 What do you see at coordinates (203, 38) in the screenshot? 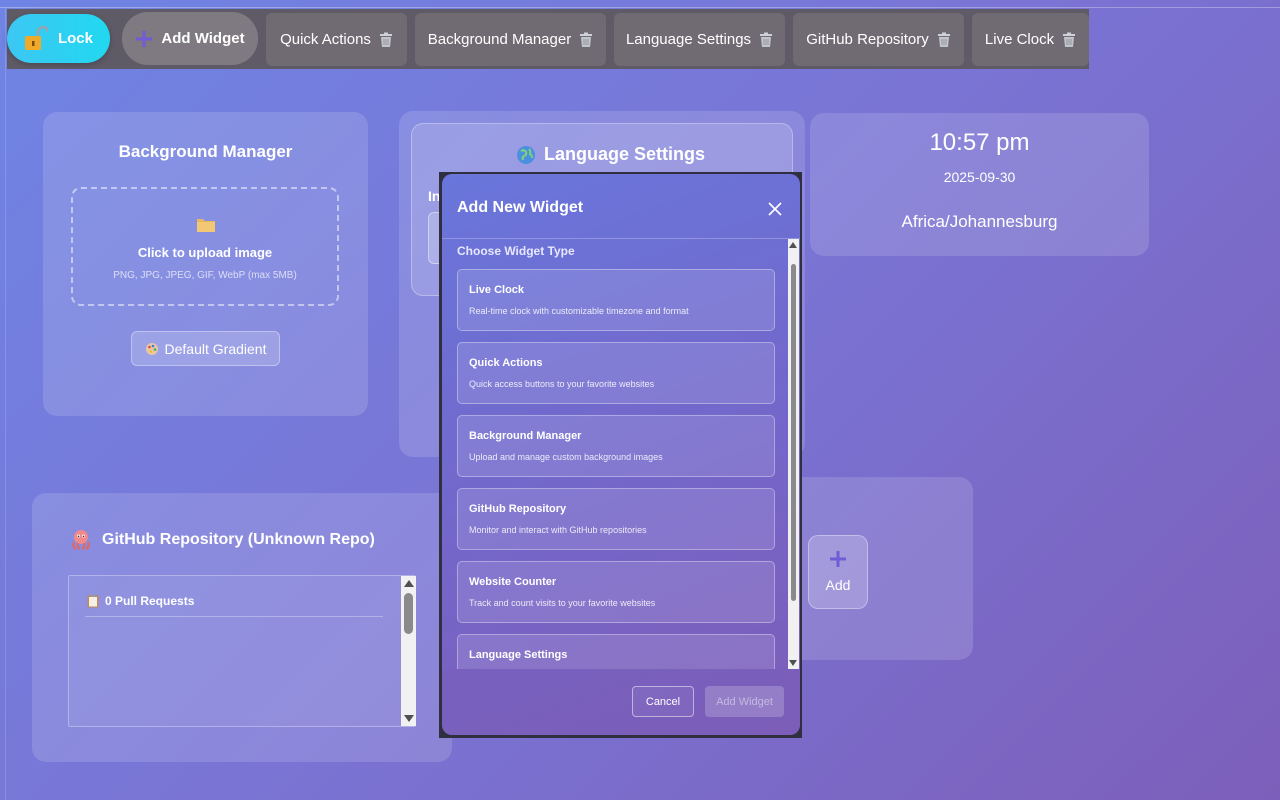
I see `add-widget-button-label: Add Widget` at bounding box center [203, 38].